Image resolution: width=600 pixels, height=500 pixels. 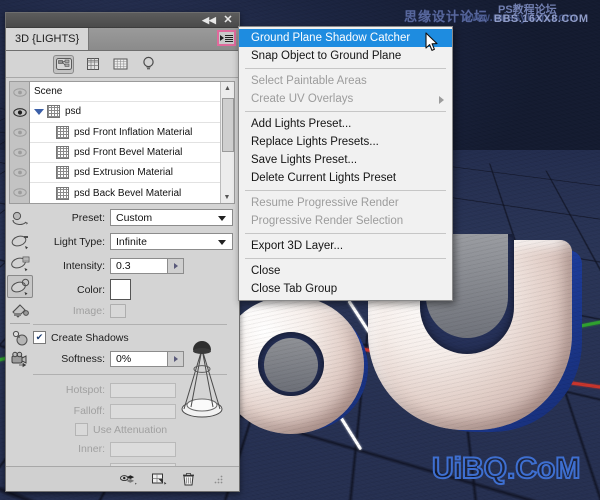 I want to click on list-item: psd Extrusion Material, so click(x=132, y=173).